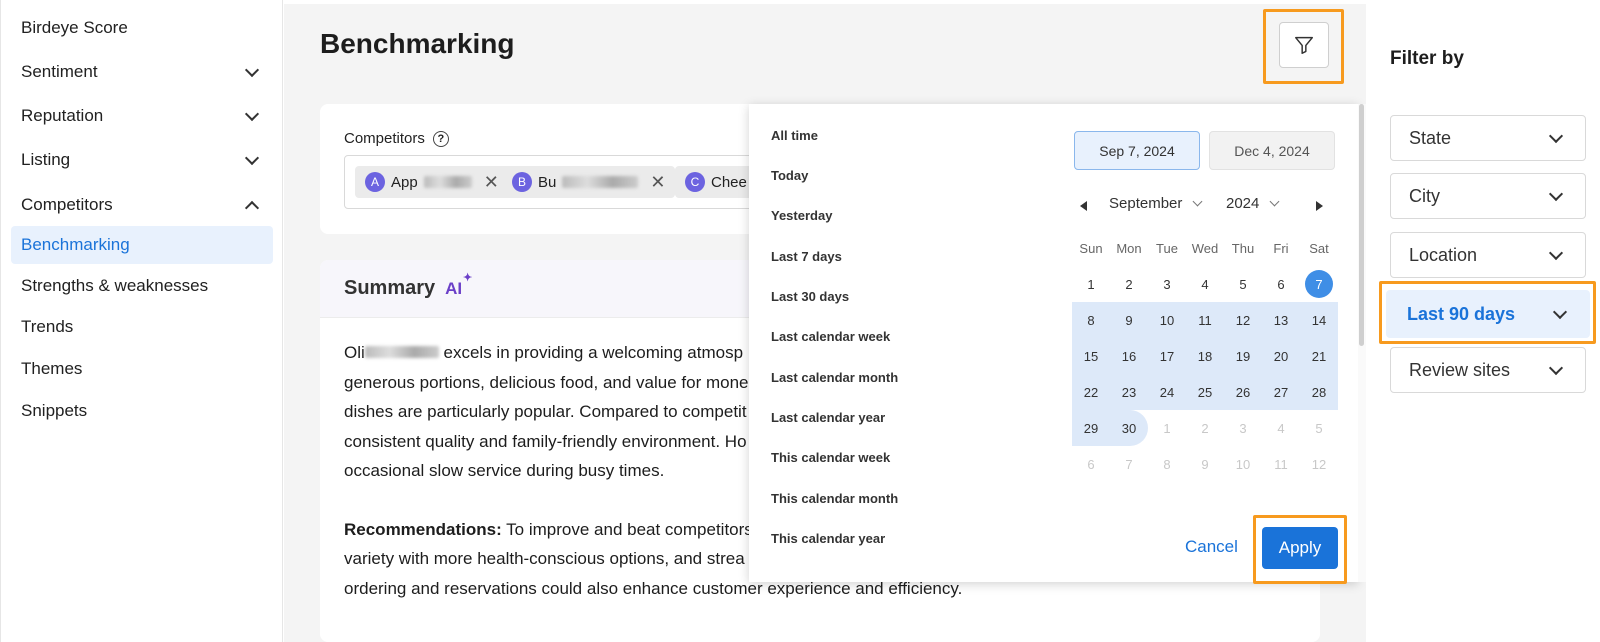  What do you see at coordinates (1129, 356) in the screenshot?
I see `calendar-day: 16` at bounding box center [1129, 356].